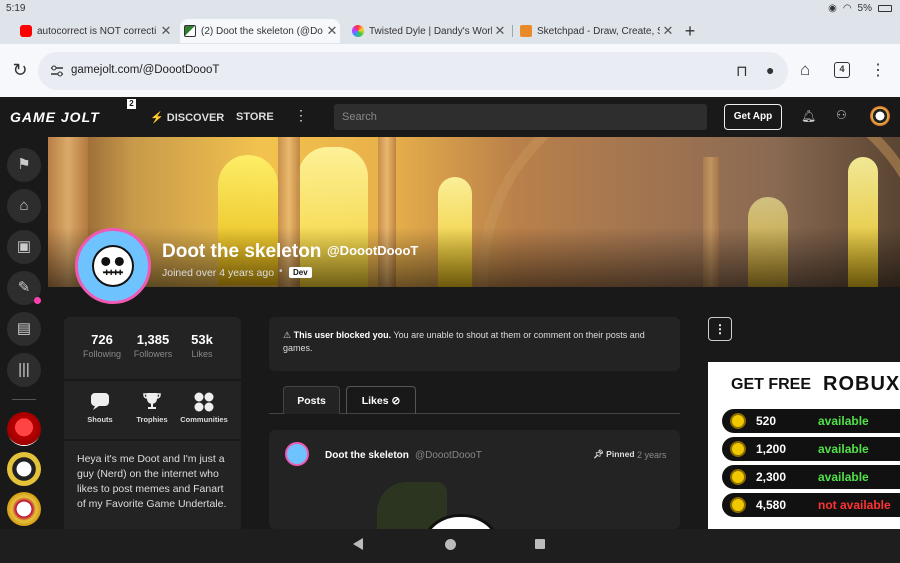 This screenshot has height=563, width=900. I want to click on tab-title: autocorrect is NOT correcti, so click(97, 31).